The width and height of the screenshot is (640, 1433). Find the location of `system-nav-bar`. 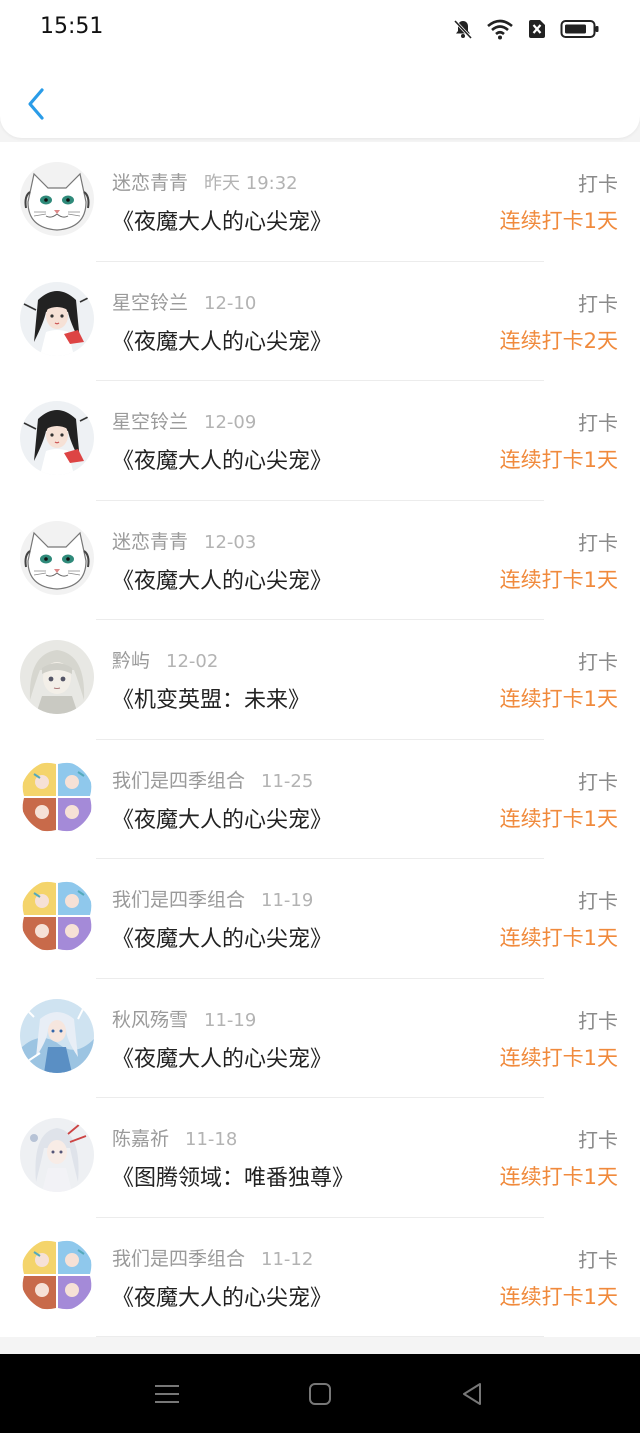

system-nav-bar is located at coordinates (320, 1393).